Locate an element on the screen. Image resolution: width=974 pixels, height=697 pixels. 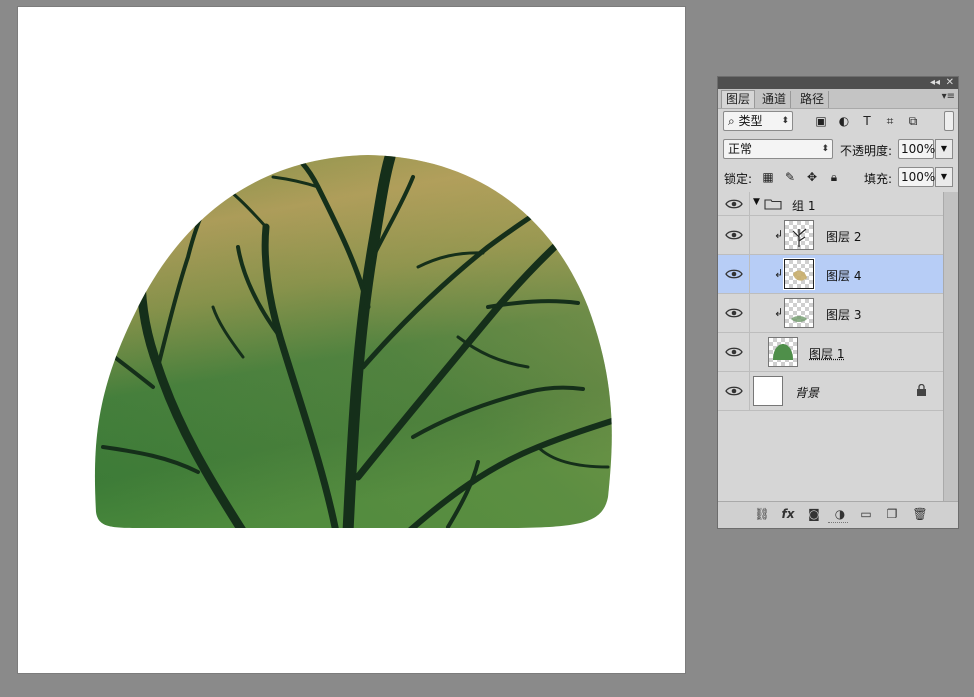
layer-list: ▼ 组 1 ↲ 图层 2 ↲ 图层 4 ↲ 图层 3 图层 1 背景 is located at coordinates (831, 347).